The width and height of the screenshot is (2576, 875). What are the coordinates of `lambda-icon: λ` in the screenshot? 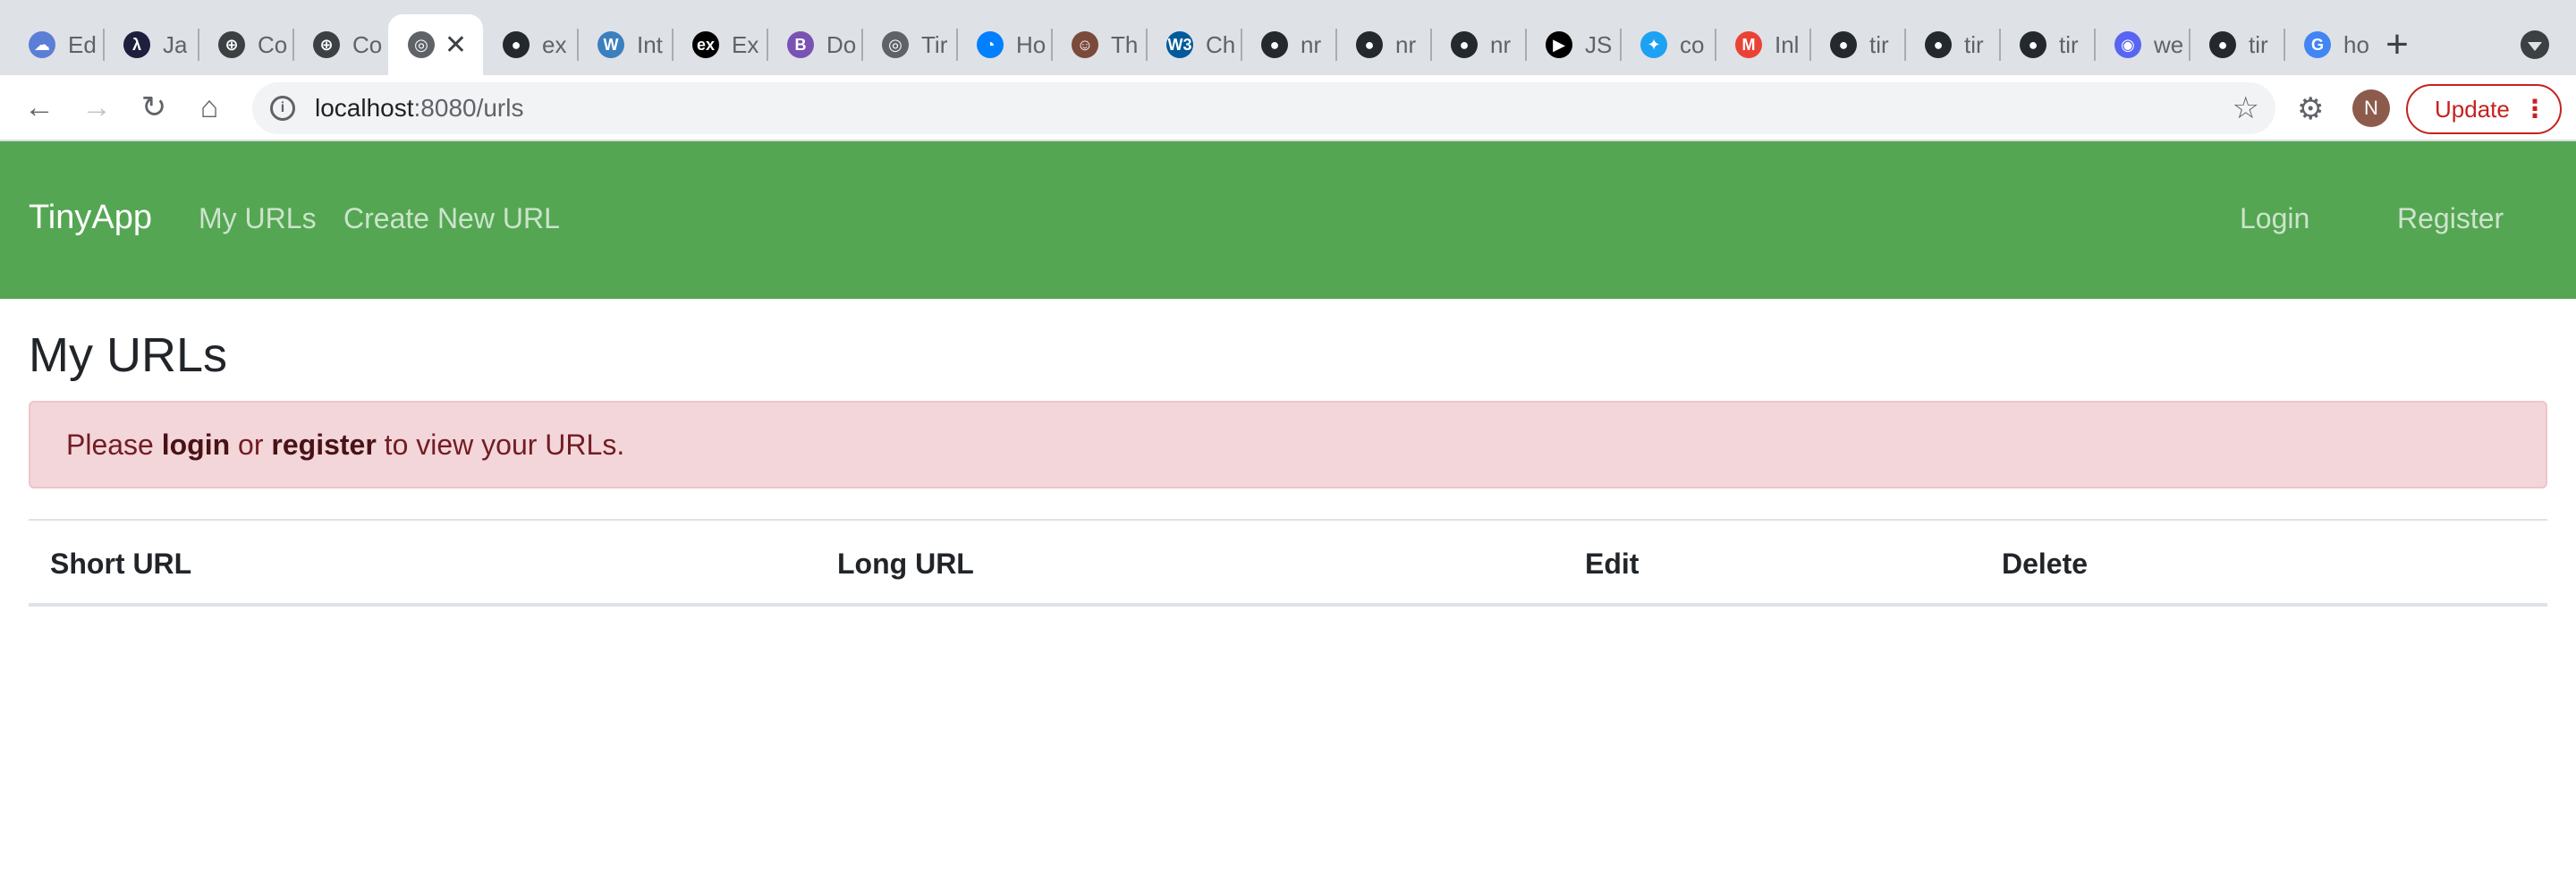 It's located at (136, 44).